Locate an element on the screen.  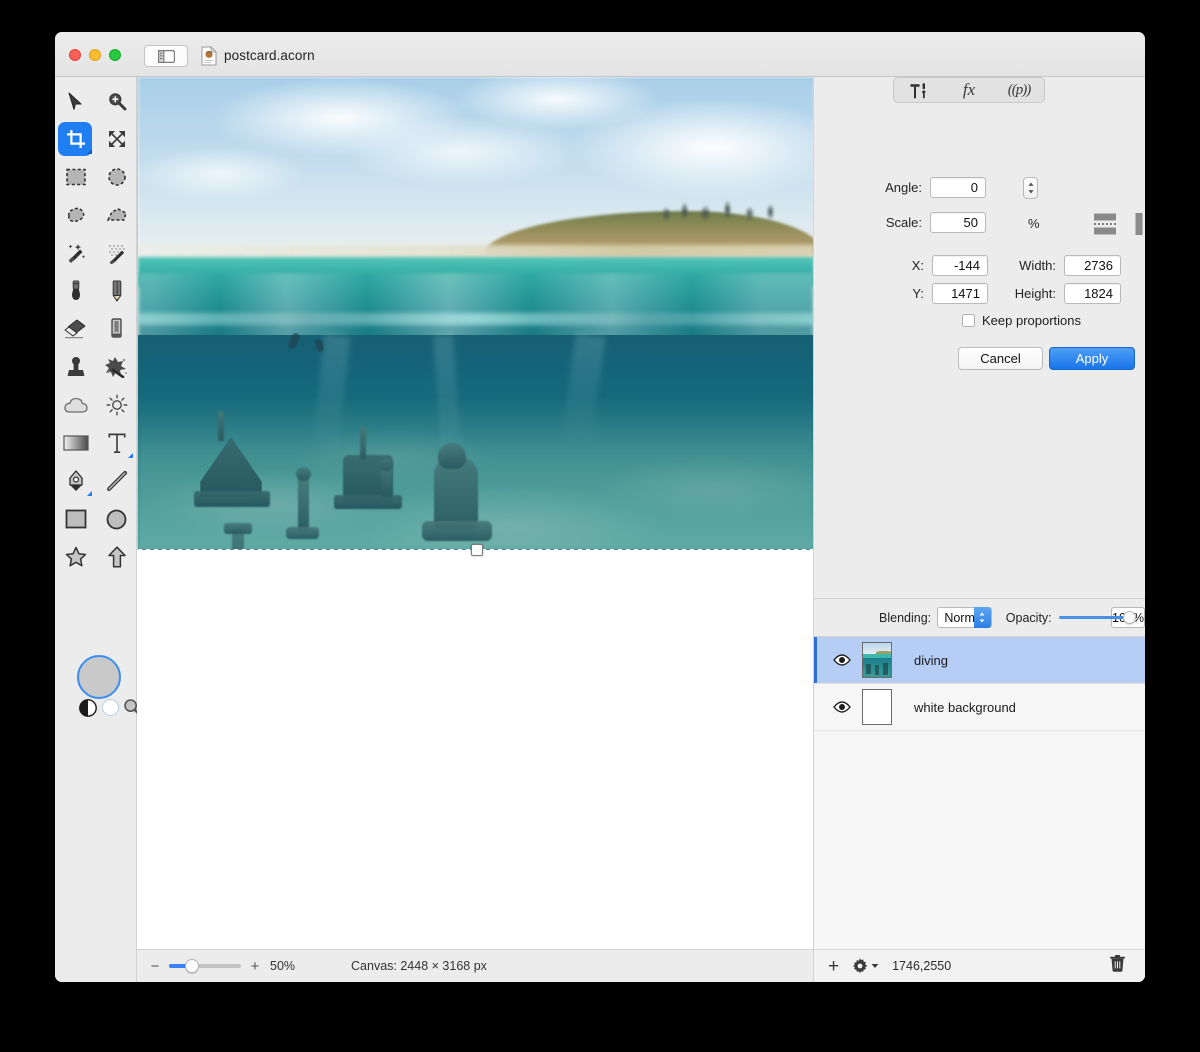
lasso-icon is located at coordinates (75, 214).